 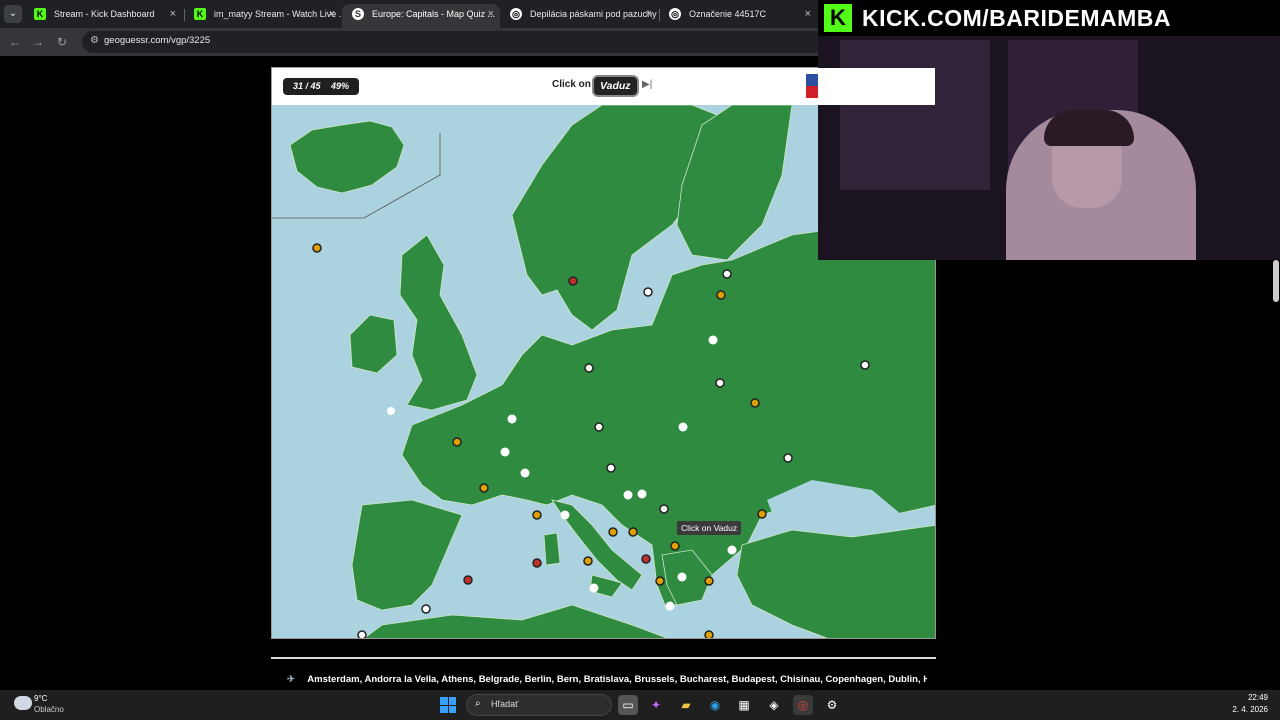 I want to click on target-capital: Vaduz, so click(x=615, y=86).